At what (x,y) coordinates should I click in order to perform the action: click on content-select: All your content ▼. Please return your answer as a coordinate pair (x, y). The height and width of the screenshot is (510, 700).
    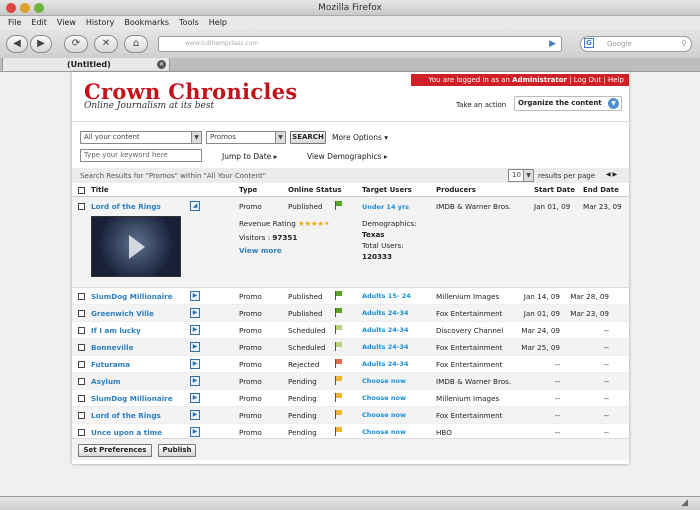
    Looking at the image, I should click on (141, 137).